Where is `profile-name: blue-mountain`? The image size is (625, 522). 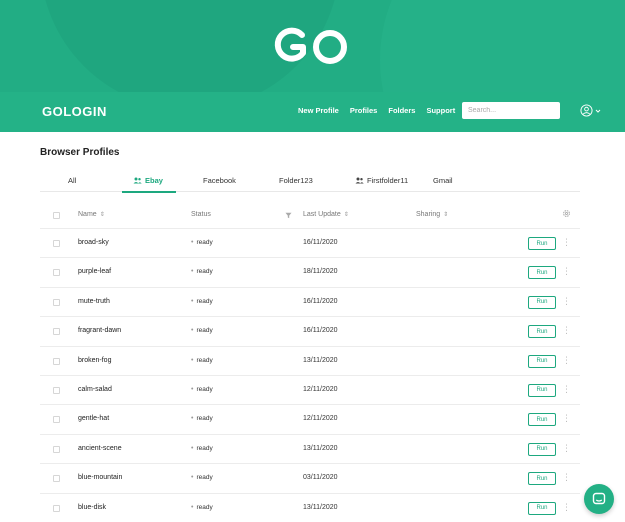
profile-name: blue-mountain is located at coordinates (100, 477).